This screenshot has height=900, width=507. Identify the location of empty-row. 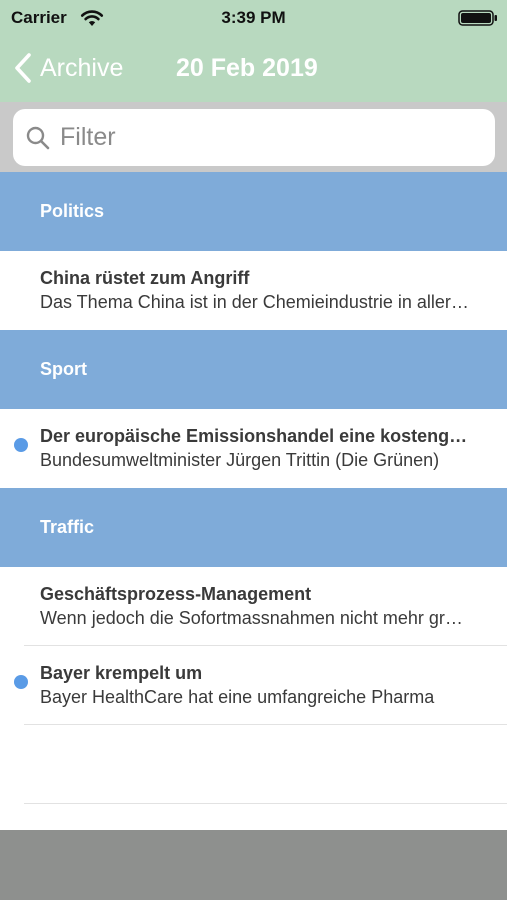
(253, 764).